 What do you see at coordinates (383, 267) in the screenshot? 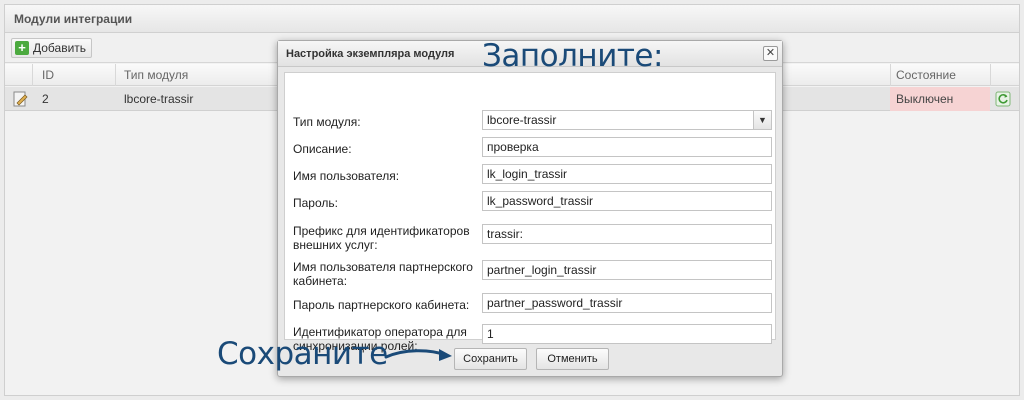
I see `partner-login-label-line1: Имя пользователя партнерского` at bounding box center [383, 267].